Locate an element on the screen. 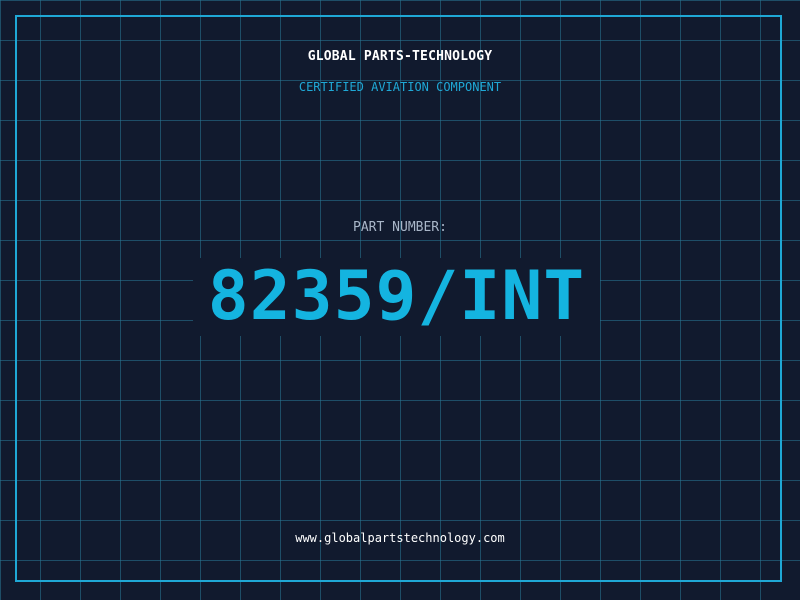  brand-subtitle: CERTIFIED AVIATION COMPONENT is located at coordinates (400, 87).